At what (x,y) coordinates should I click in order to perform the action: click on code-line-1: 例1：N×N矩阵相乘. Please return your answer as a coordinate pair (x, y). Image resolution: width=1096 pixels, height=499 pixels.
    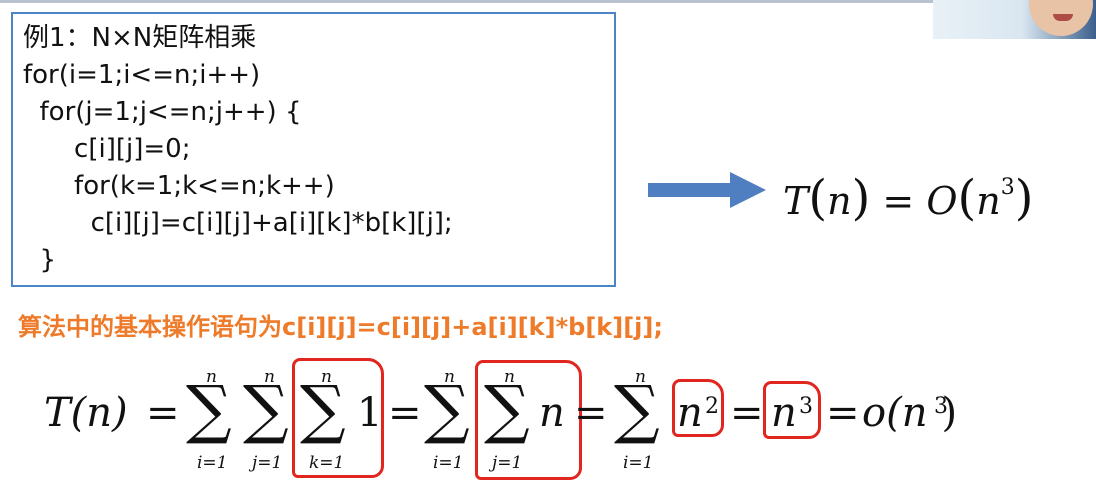
    Looking at the image, I should click on (140, 38).